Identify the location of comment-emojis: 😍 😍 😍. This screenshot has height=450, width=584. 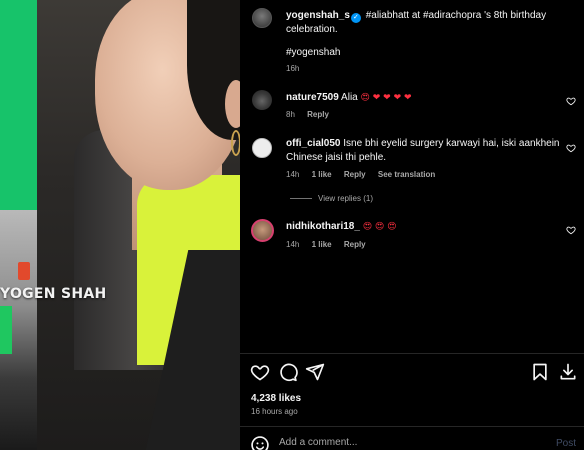
(379, 227).